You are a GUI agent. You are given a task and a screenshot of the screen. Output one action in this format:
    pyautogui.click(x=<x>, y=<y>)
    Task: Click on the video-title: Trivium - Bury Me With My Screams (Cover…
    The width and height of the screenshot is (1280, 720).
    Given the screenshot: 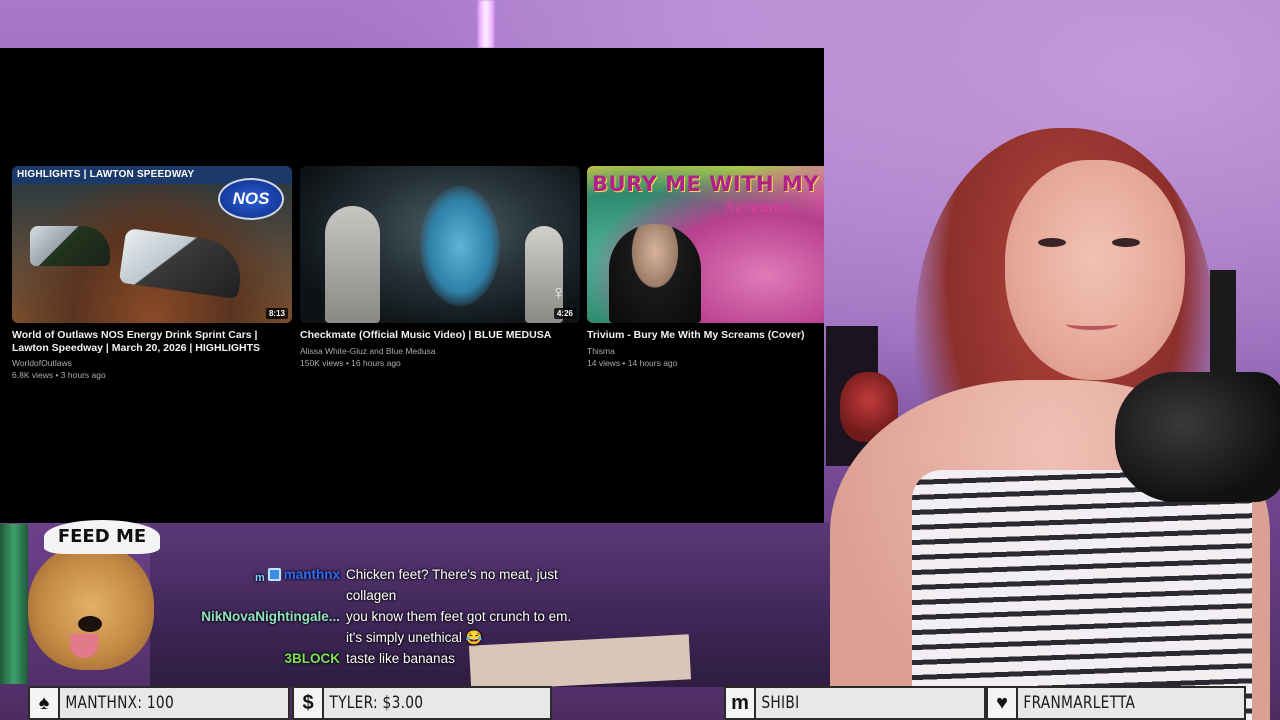 What is the action you would take?
    pyautogui.click(x=705, y=335)
    